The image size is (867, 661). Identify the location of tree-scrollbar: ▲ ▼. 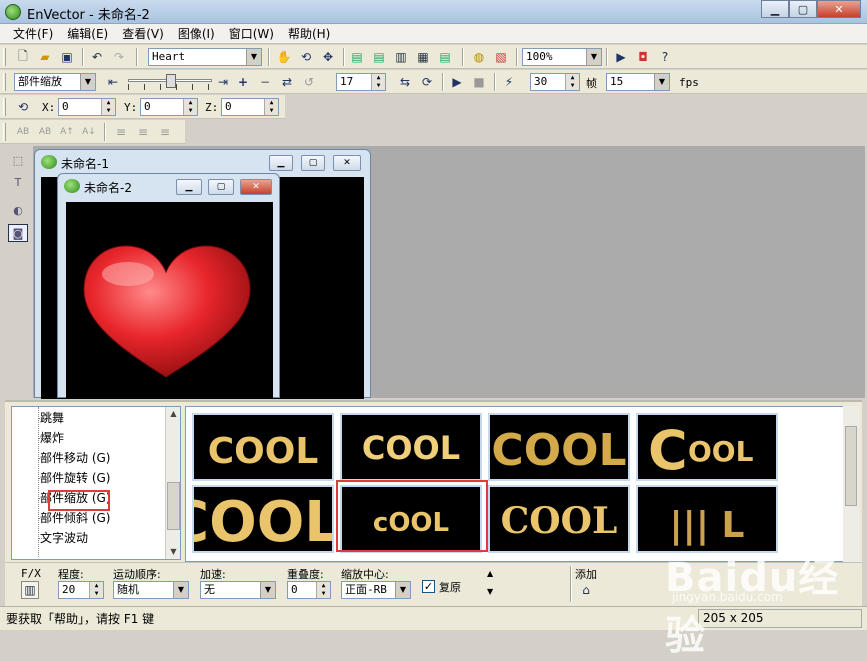
(172, 483).